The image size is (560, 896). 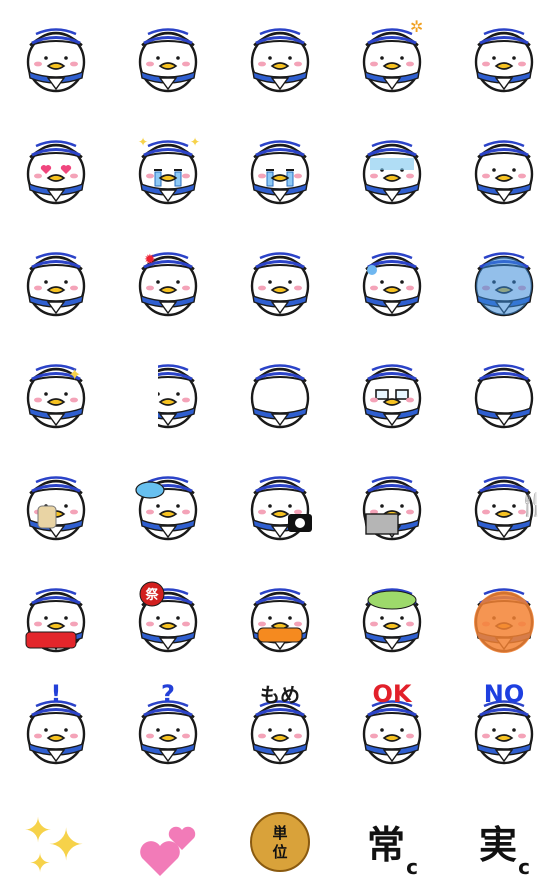 I want to click on emoji-cell: ✦, so click(x=56, y=392).